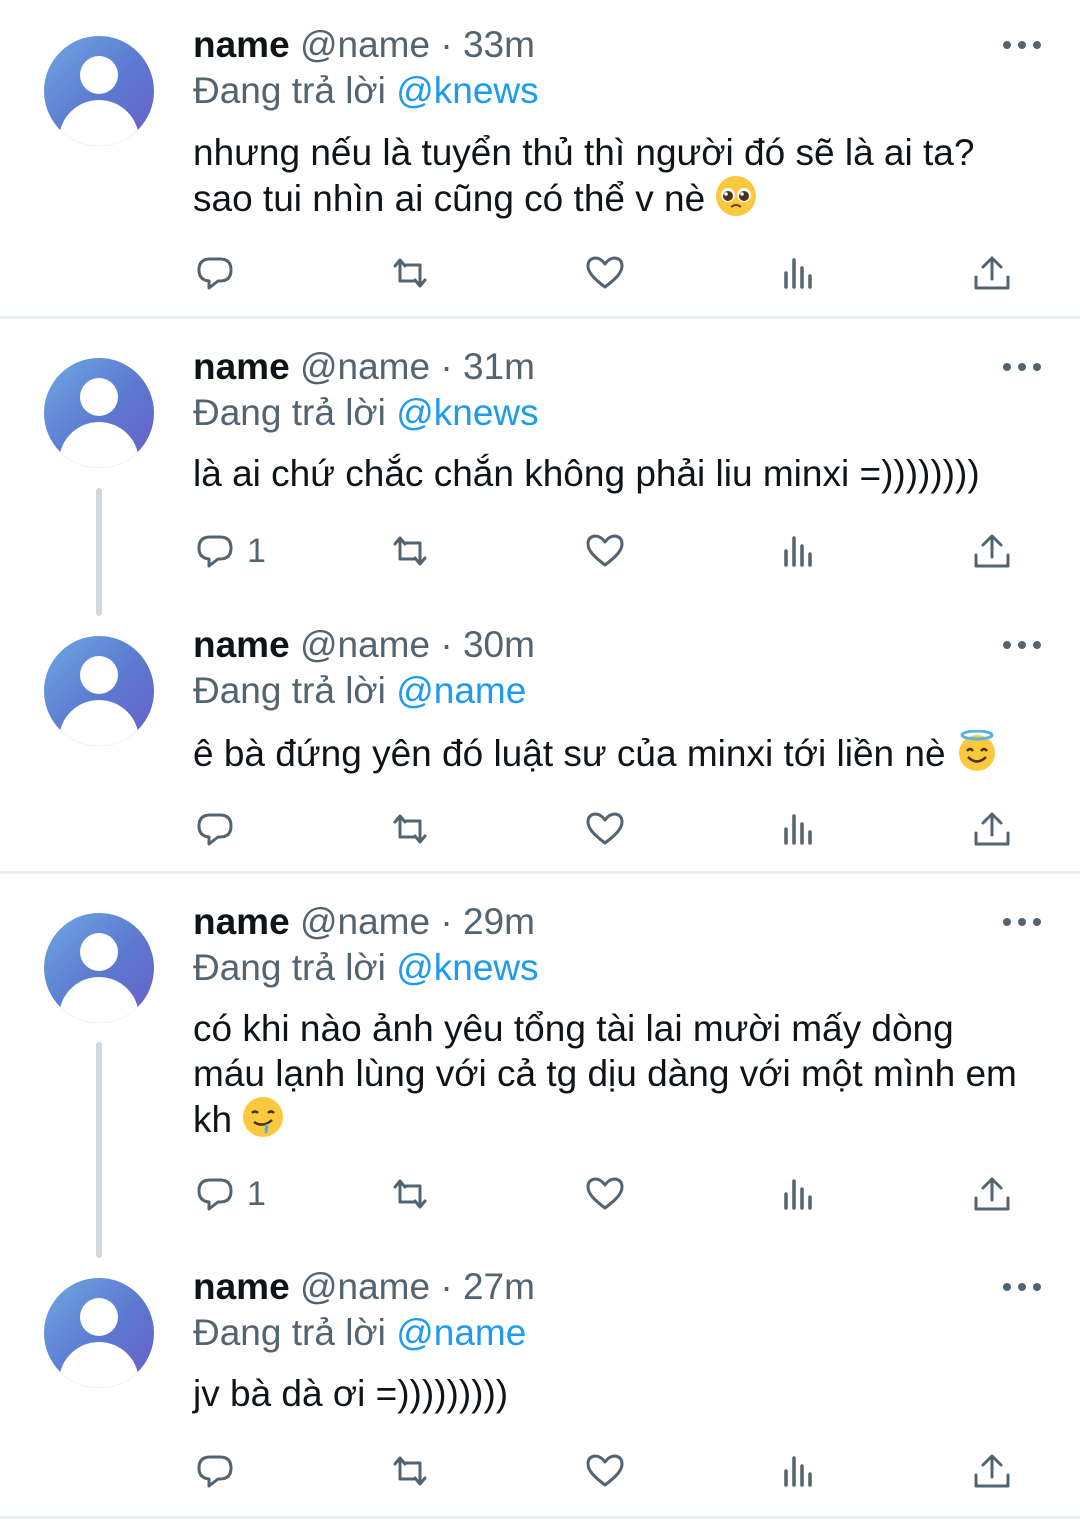 This screenshot has height=1522, width=1080. Describe the element at coordinates (351, 1393) in the screenshot. I see `tweet-text-line: jv bà dà ơi =)))))))))` at that location.